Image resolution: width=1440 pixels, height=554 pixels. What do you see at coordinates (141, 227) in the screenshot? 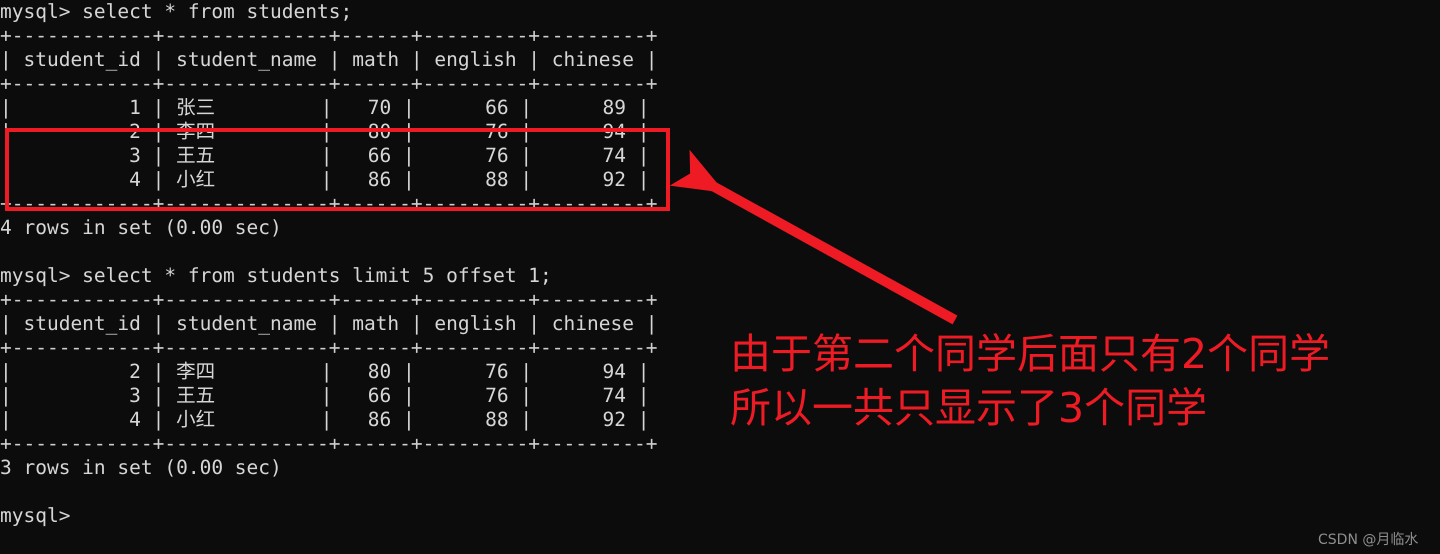
I see `terminal-line: 4 rows in set (0.00 sec)` at bounding box center [141, 227].